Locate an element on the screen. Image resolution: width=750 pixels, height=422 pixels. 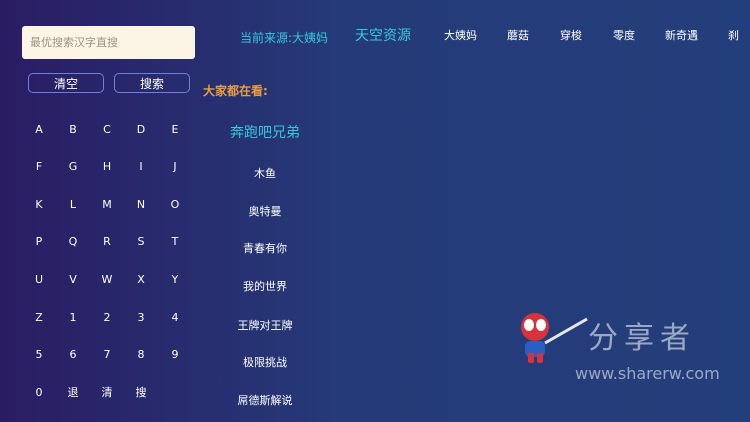
key-V: V is located at coordinates (73, 279).